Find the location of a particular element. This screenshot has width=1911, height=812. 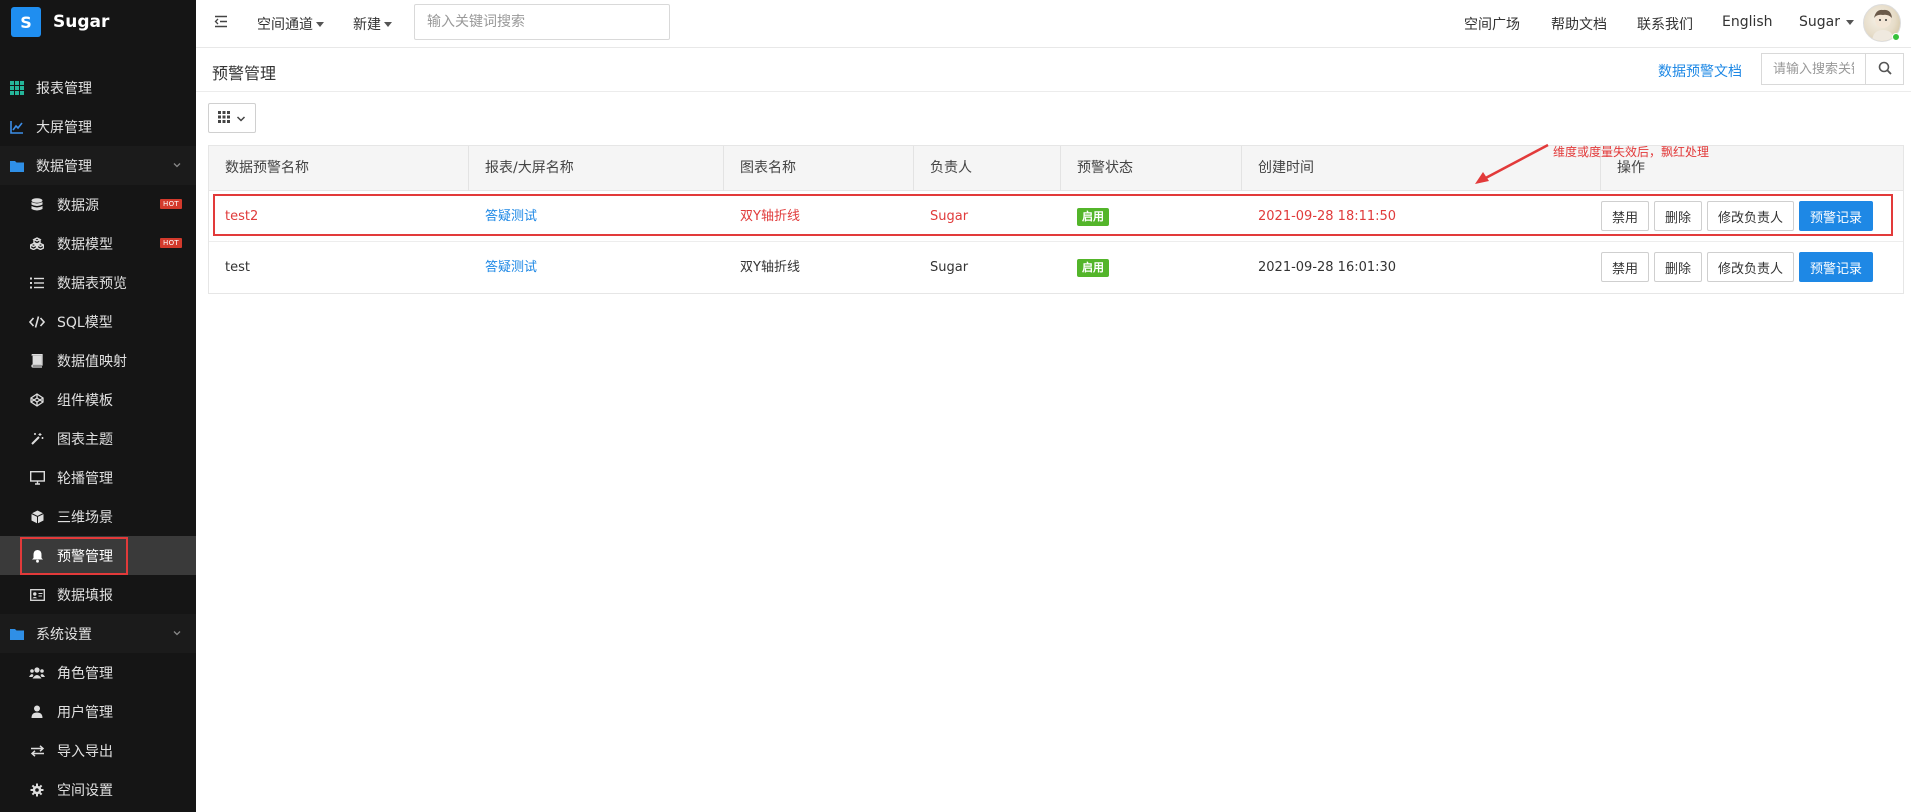

sidebar-item-label: 数据模型 is located at coordinates (85, 244).